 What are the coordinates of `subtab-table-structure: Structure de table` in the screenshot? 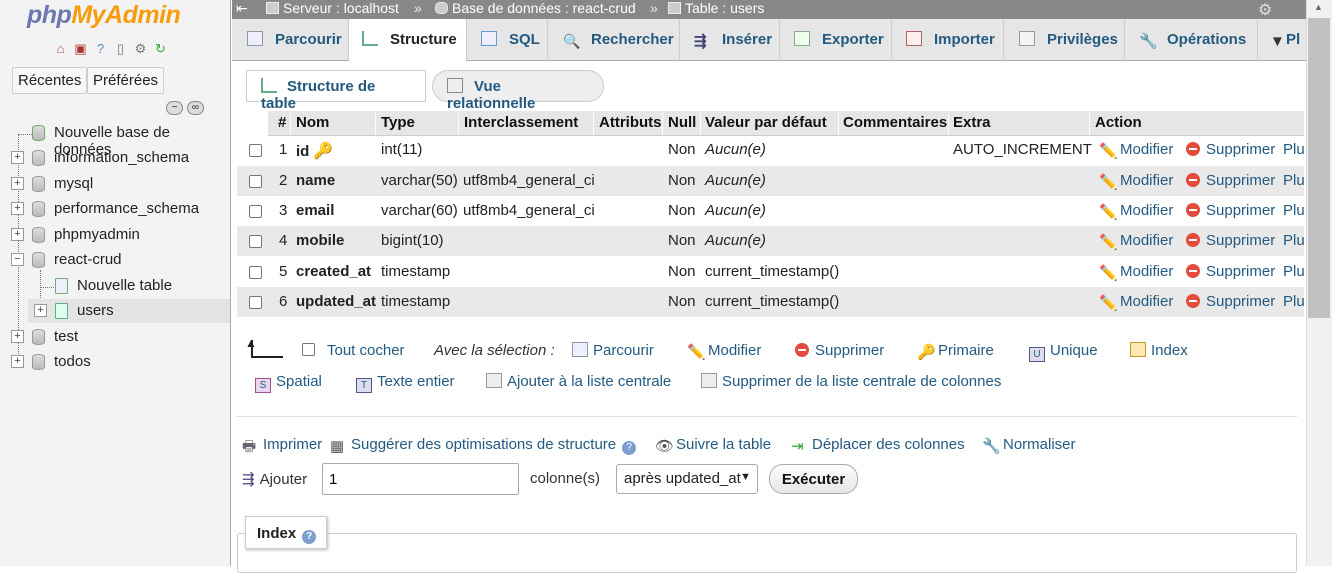 It's located at (336, 91).